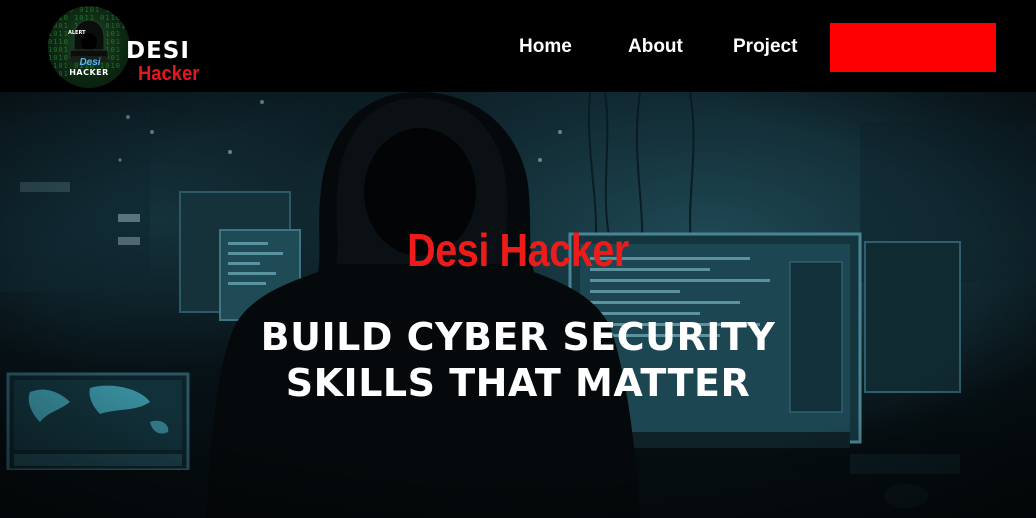 This screenshot has width=1036, height=518. Describe the element at coordinates (518, 250) in the screenshot. I see `hero-brand-title: Desi Hacker` at that location.